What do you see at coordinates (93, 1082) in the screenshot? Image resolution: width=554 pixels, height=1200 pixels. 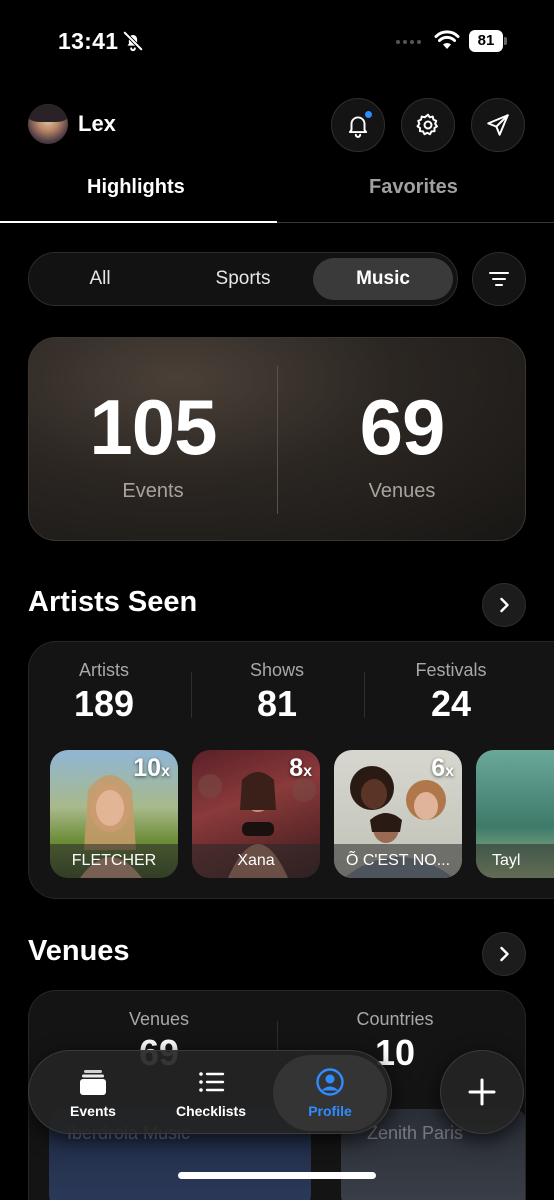 I see `events-stack-icon` at bounding box center [93, 1082].